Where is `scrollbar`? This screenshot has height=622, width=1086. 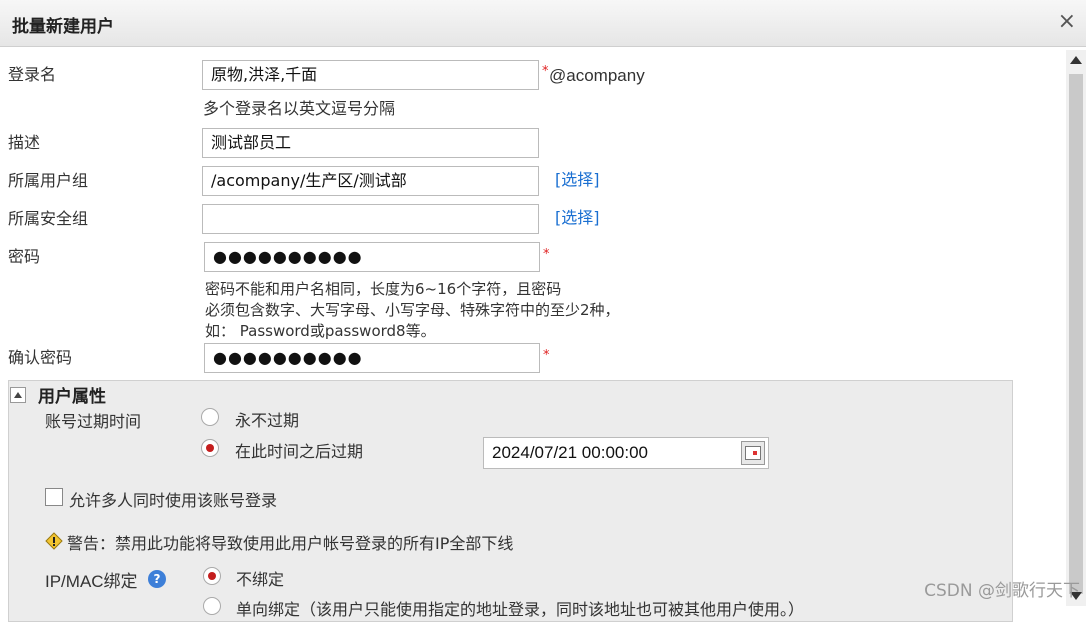
scrollbar is located at coordinates (1076, 328).